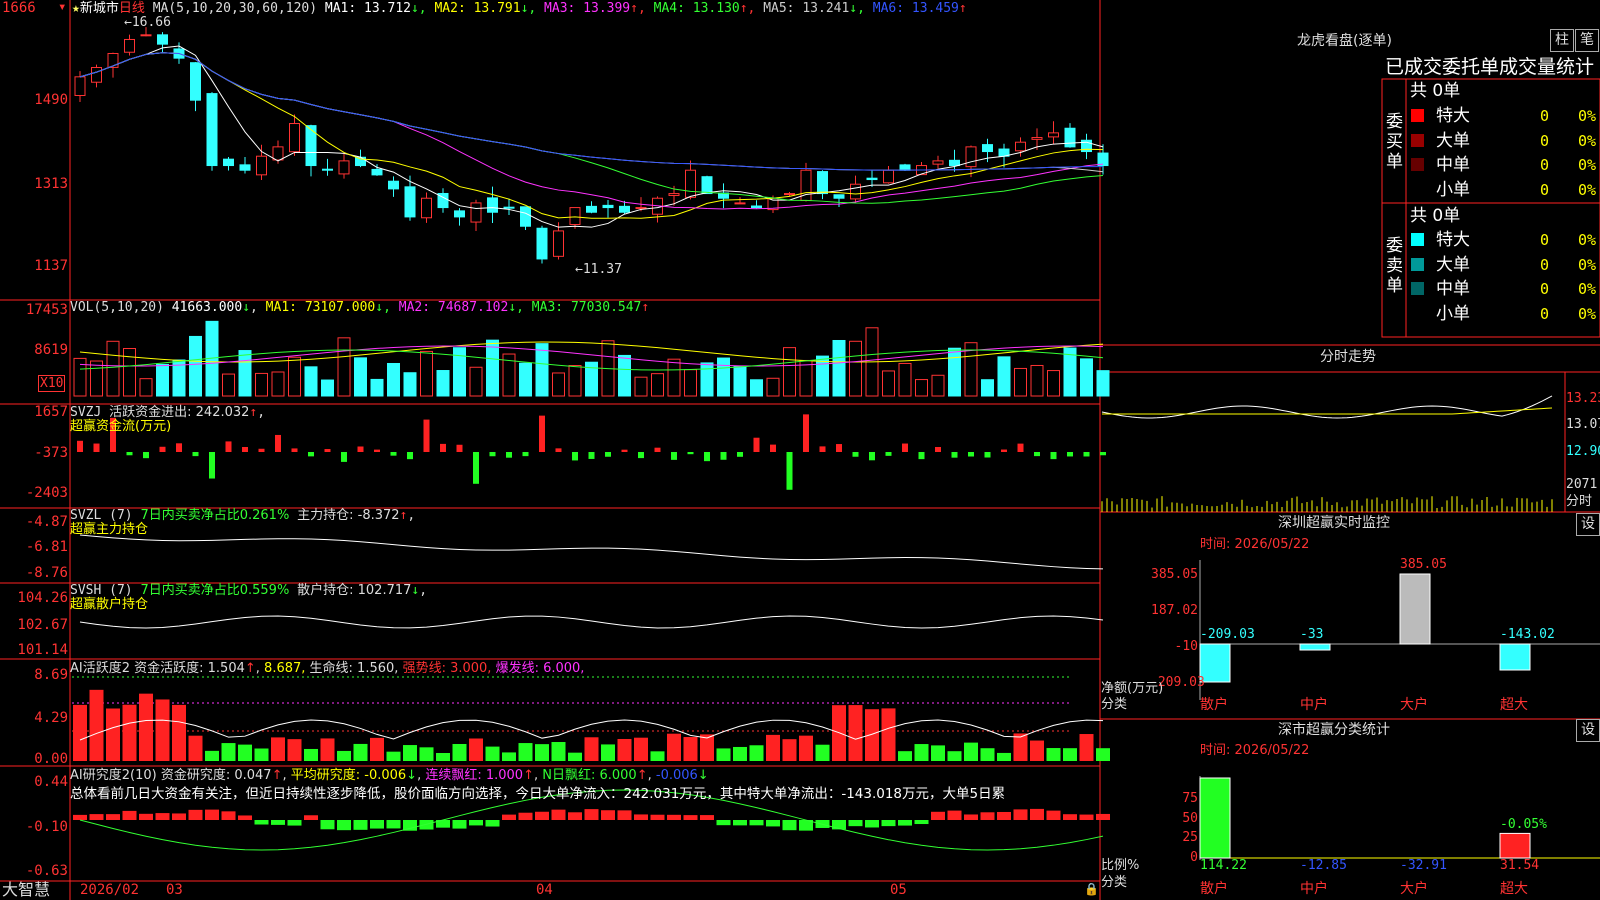 The width and height of the screenshot is (1600, 900). What do you see at coordinates (544, 890) in the screenshot?
I see `date-label-apr: 04` at bounding box center [544, 890].